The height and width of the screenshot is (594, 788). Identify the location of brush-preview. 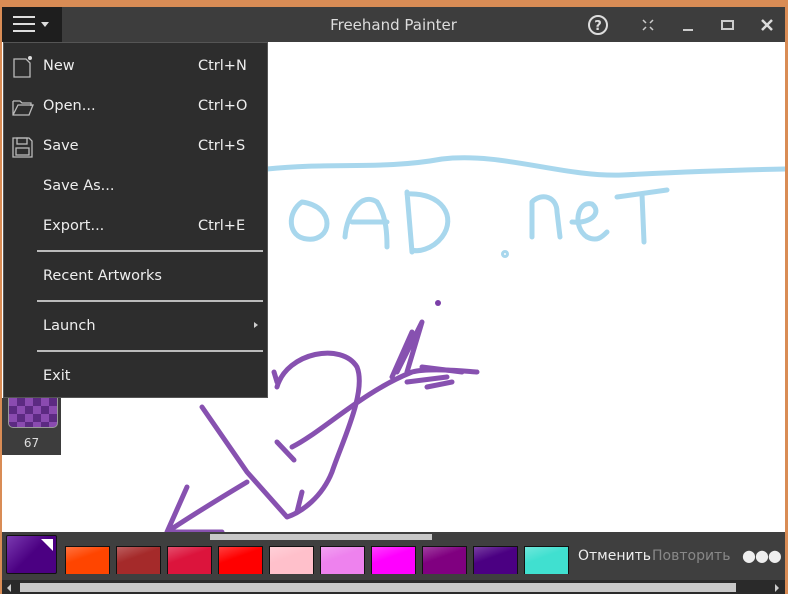
(33, 413).